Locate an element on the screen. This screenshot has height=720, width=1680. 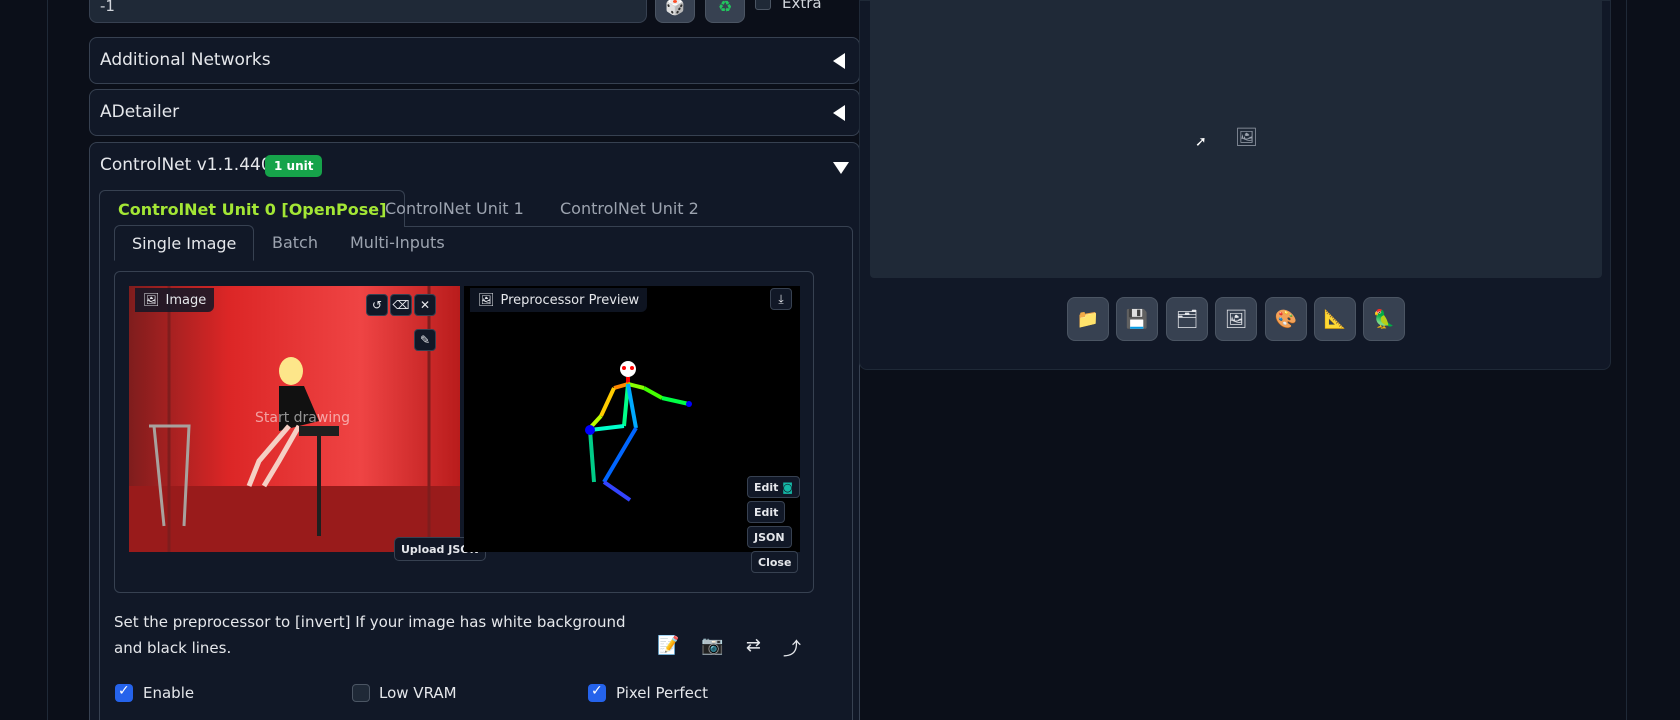
enable-label: Enable is located at coordinates (169, 693).